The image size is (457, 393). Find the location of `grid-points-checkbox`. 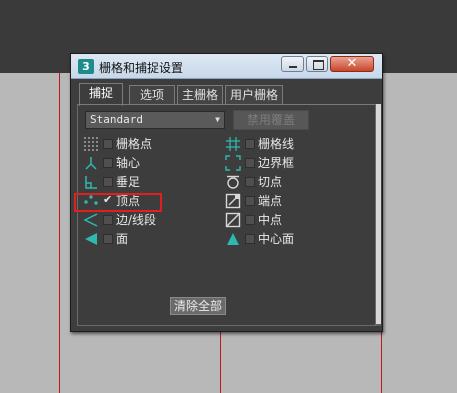

grid-points-checkbox is located at coordinates (108, 144).